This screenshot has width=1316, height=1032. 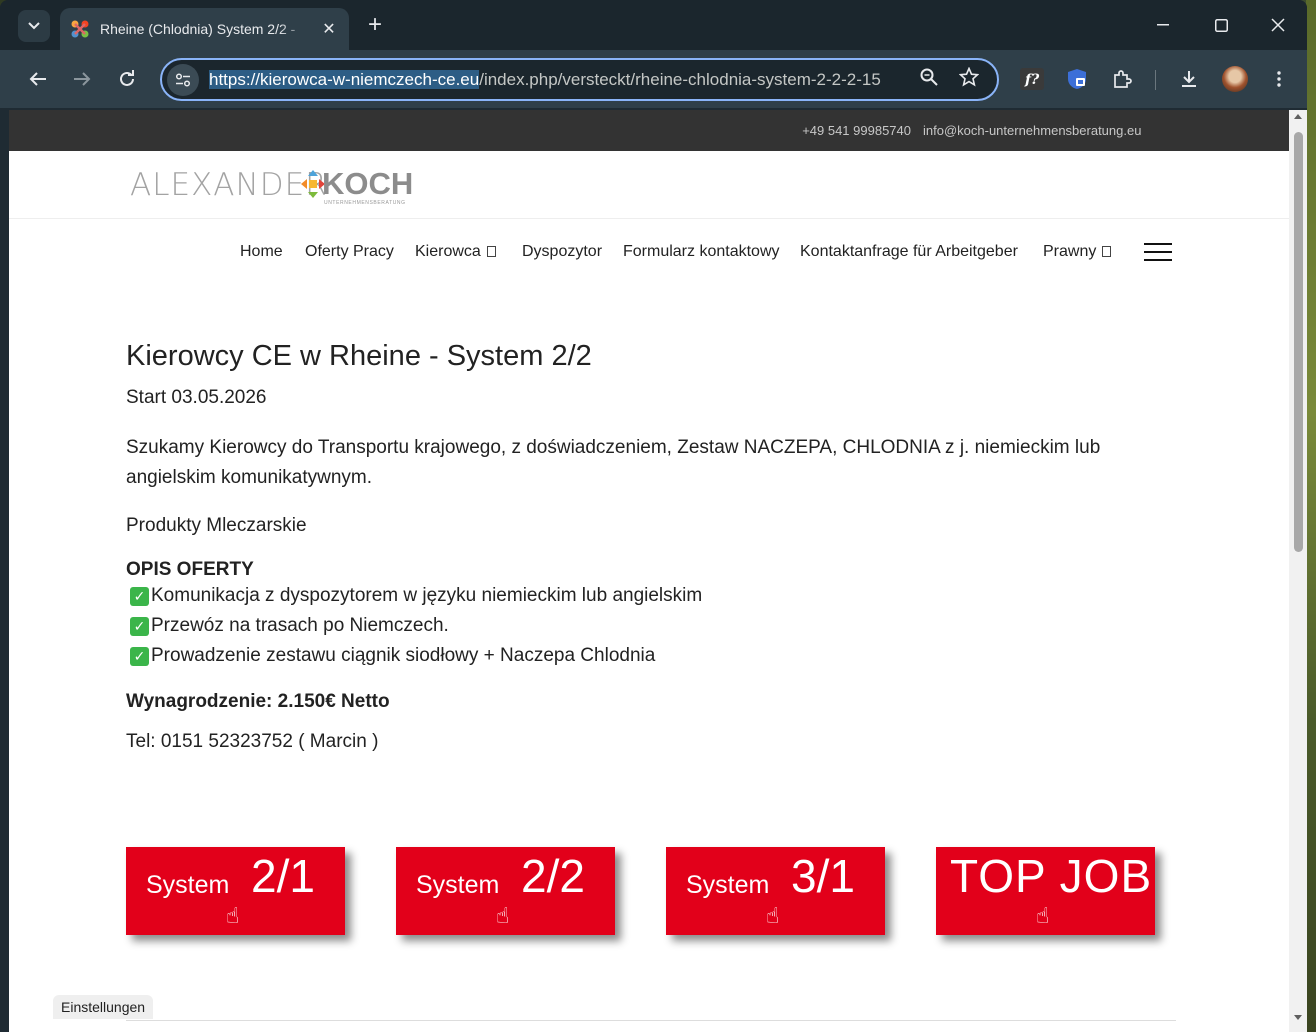 I want to click on maximize-icon, so click(x=1221, y=25).